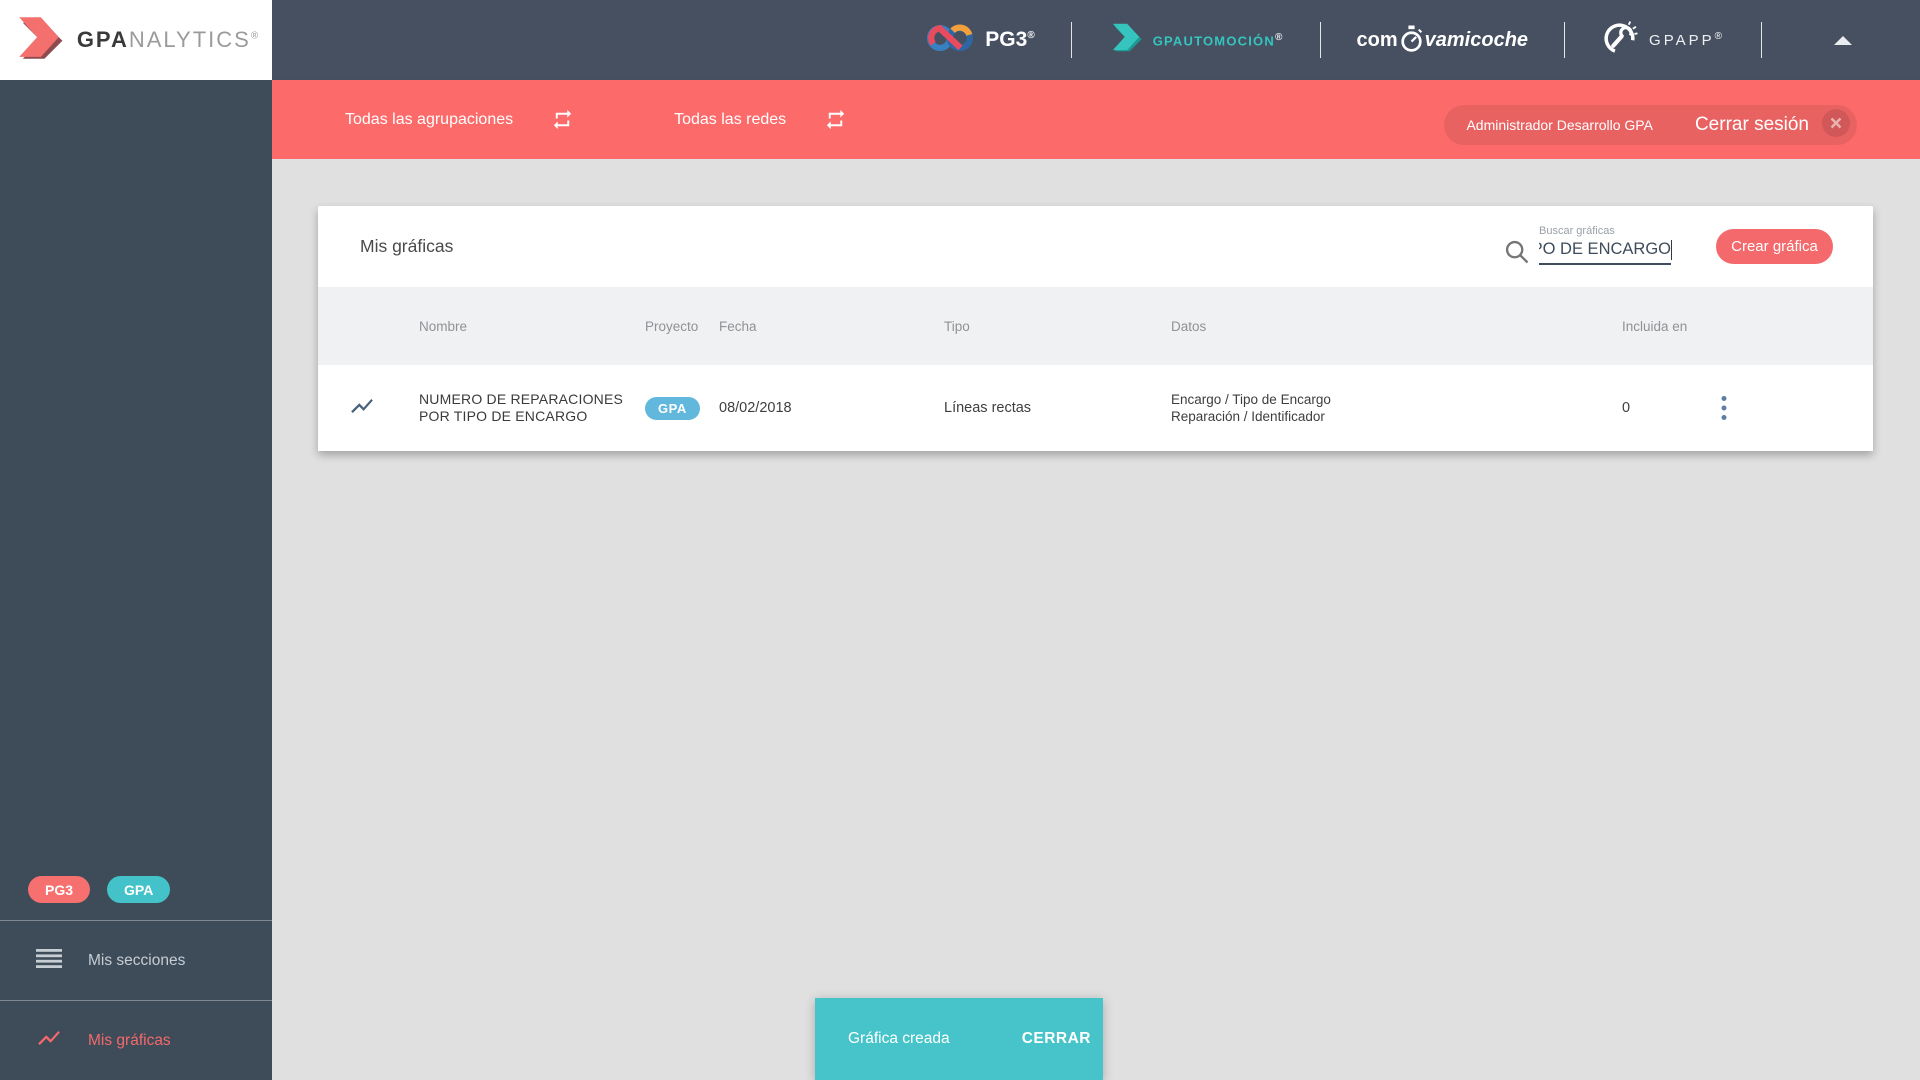 The height and width of the screenshot is (1080, 1920). I want to click on comprova-text-pre: com, so click(1377, 39).